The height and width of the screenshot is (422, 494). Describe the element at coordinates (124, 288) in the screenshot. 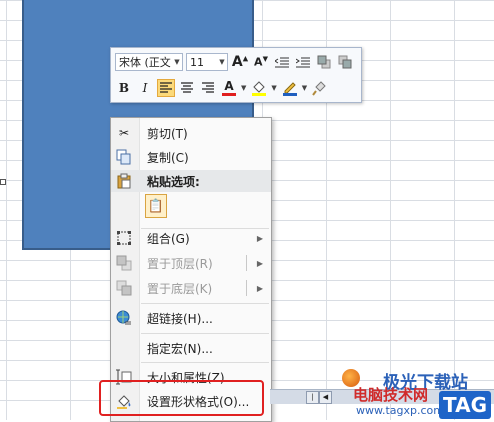

I see `send-to-back-icon` at that location.